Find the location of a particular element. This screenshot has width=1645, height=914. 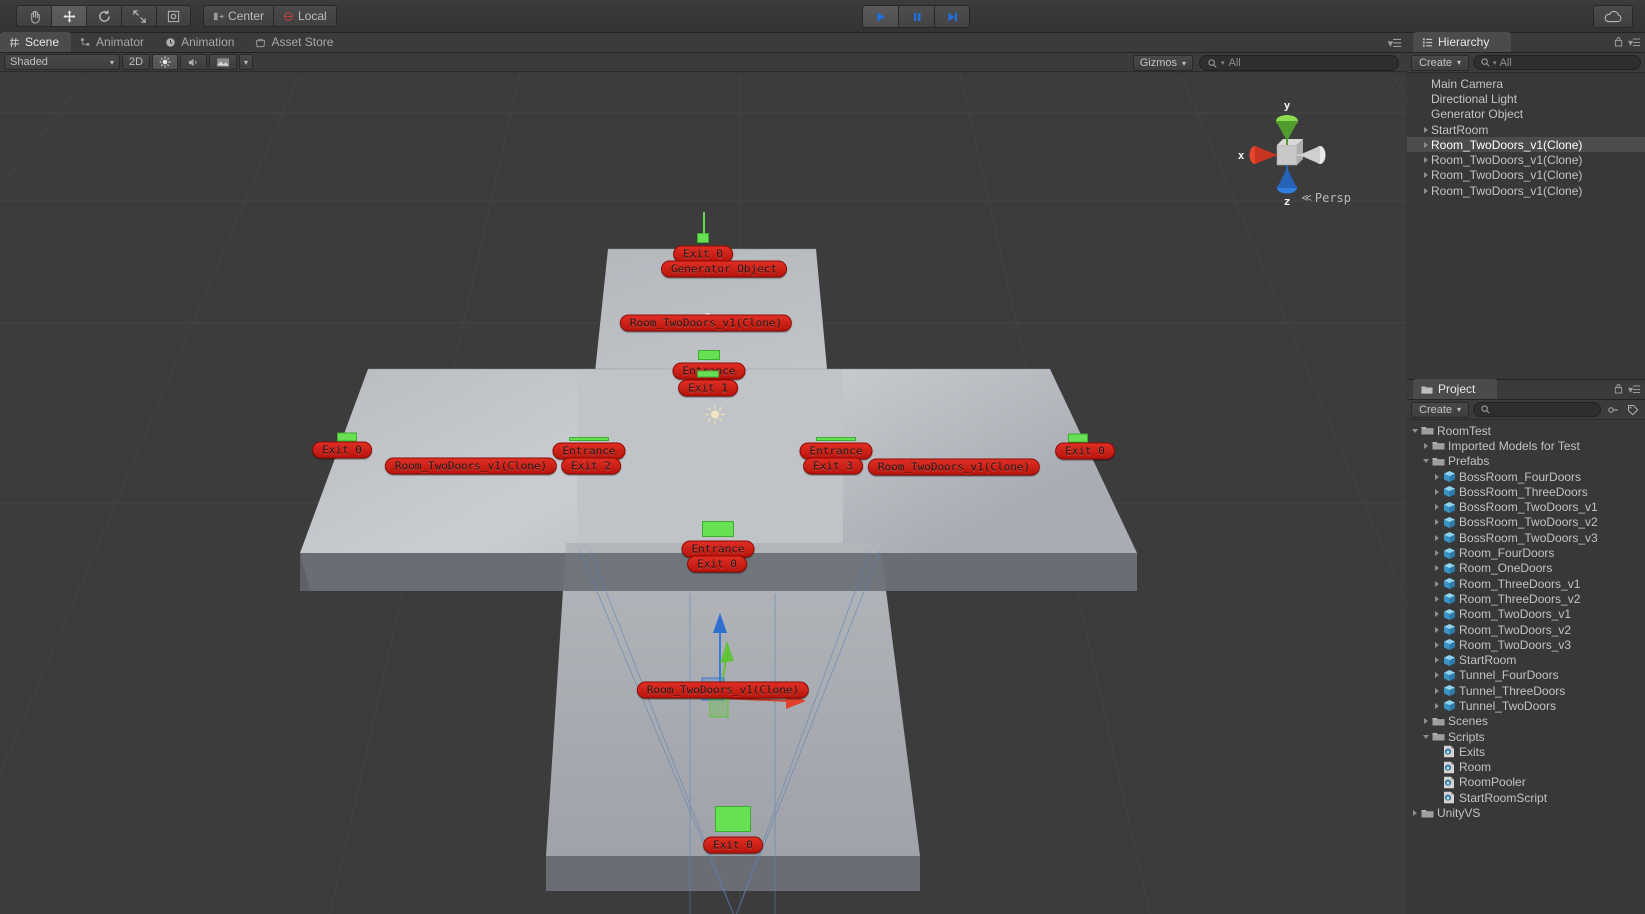

tab-animation: Animation is located at coordinates (201, 42).